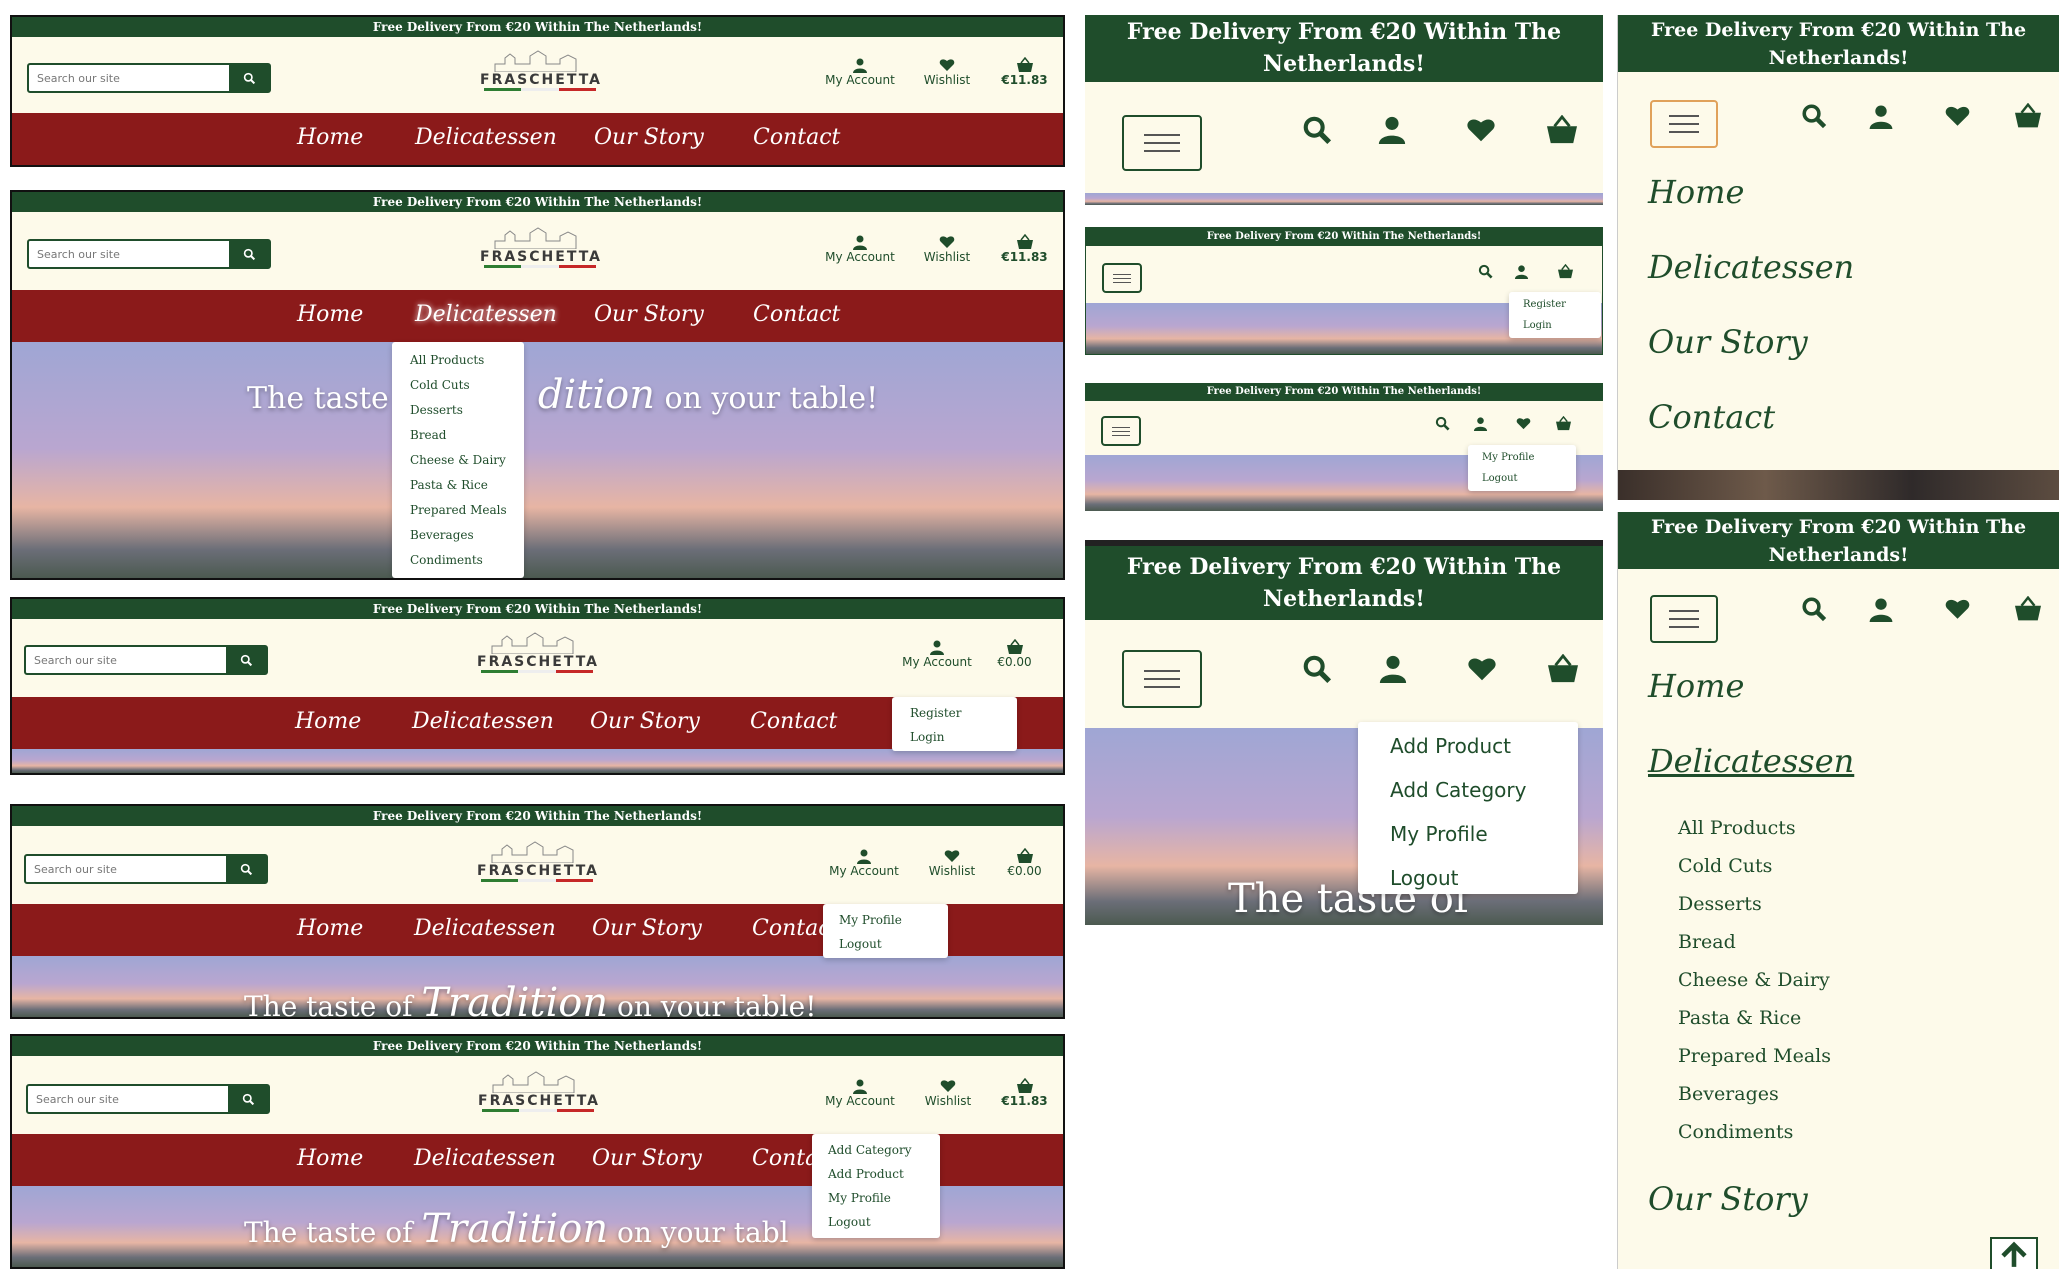 This screenshot has width=2066, height=1274. I want to click on msub-item: Condiments, so click(1735, 1132).